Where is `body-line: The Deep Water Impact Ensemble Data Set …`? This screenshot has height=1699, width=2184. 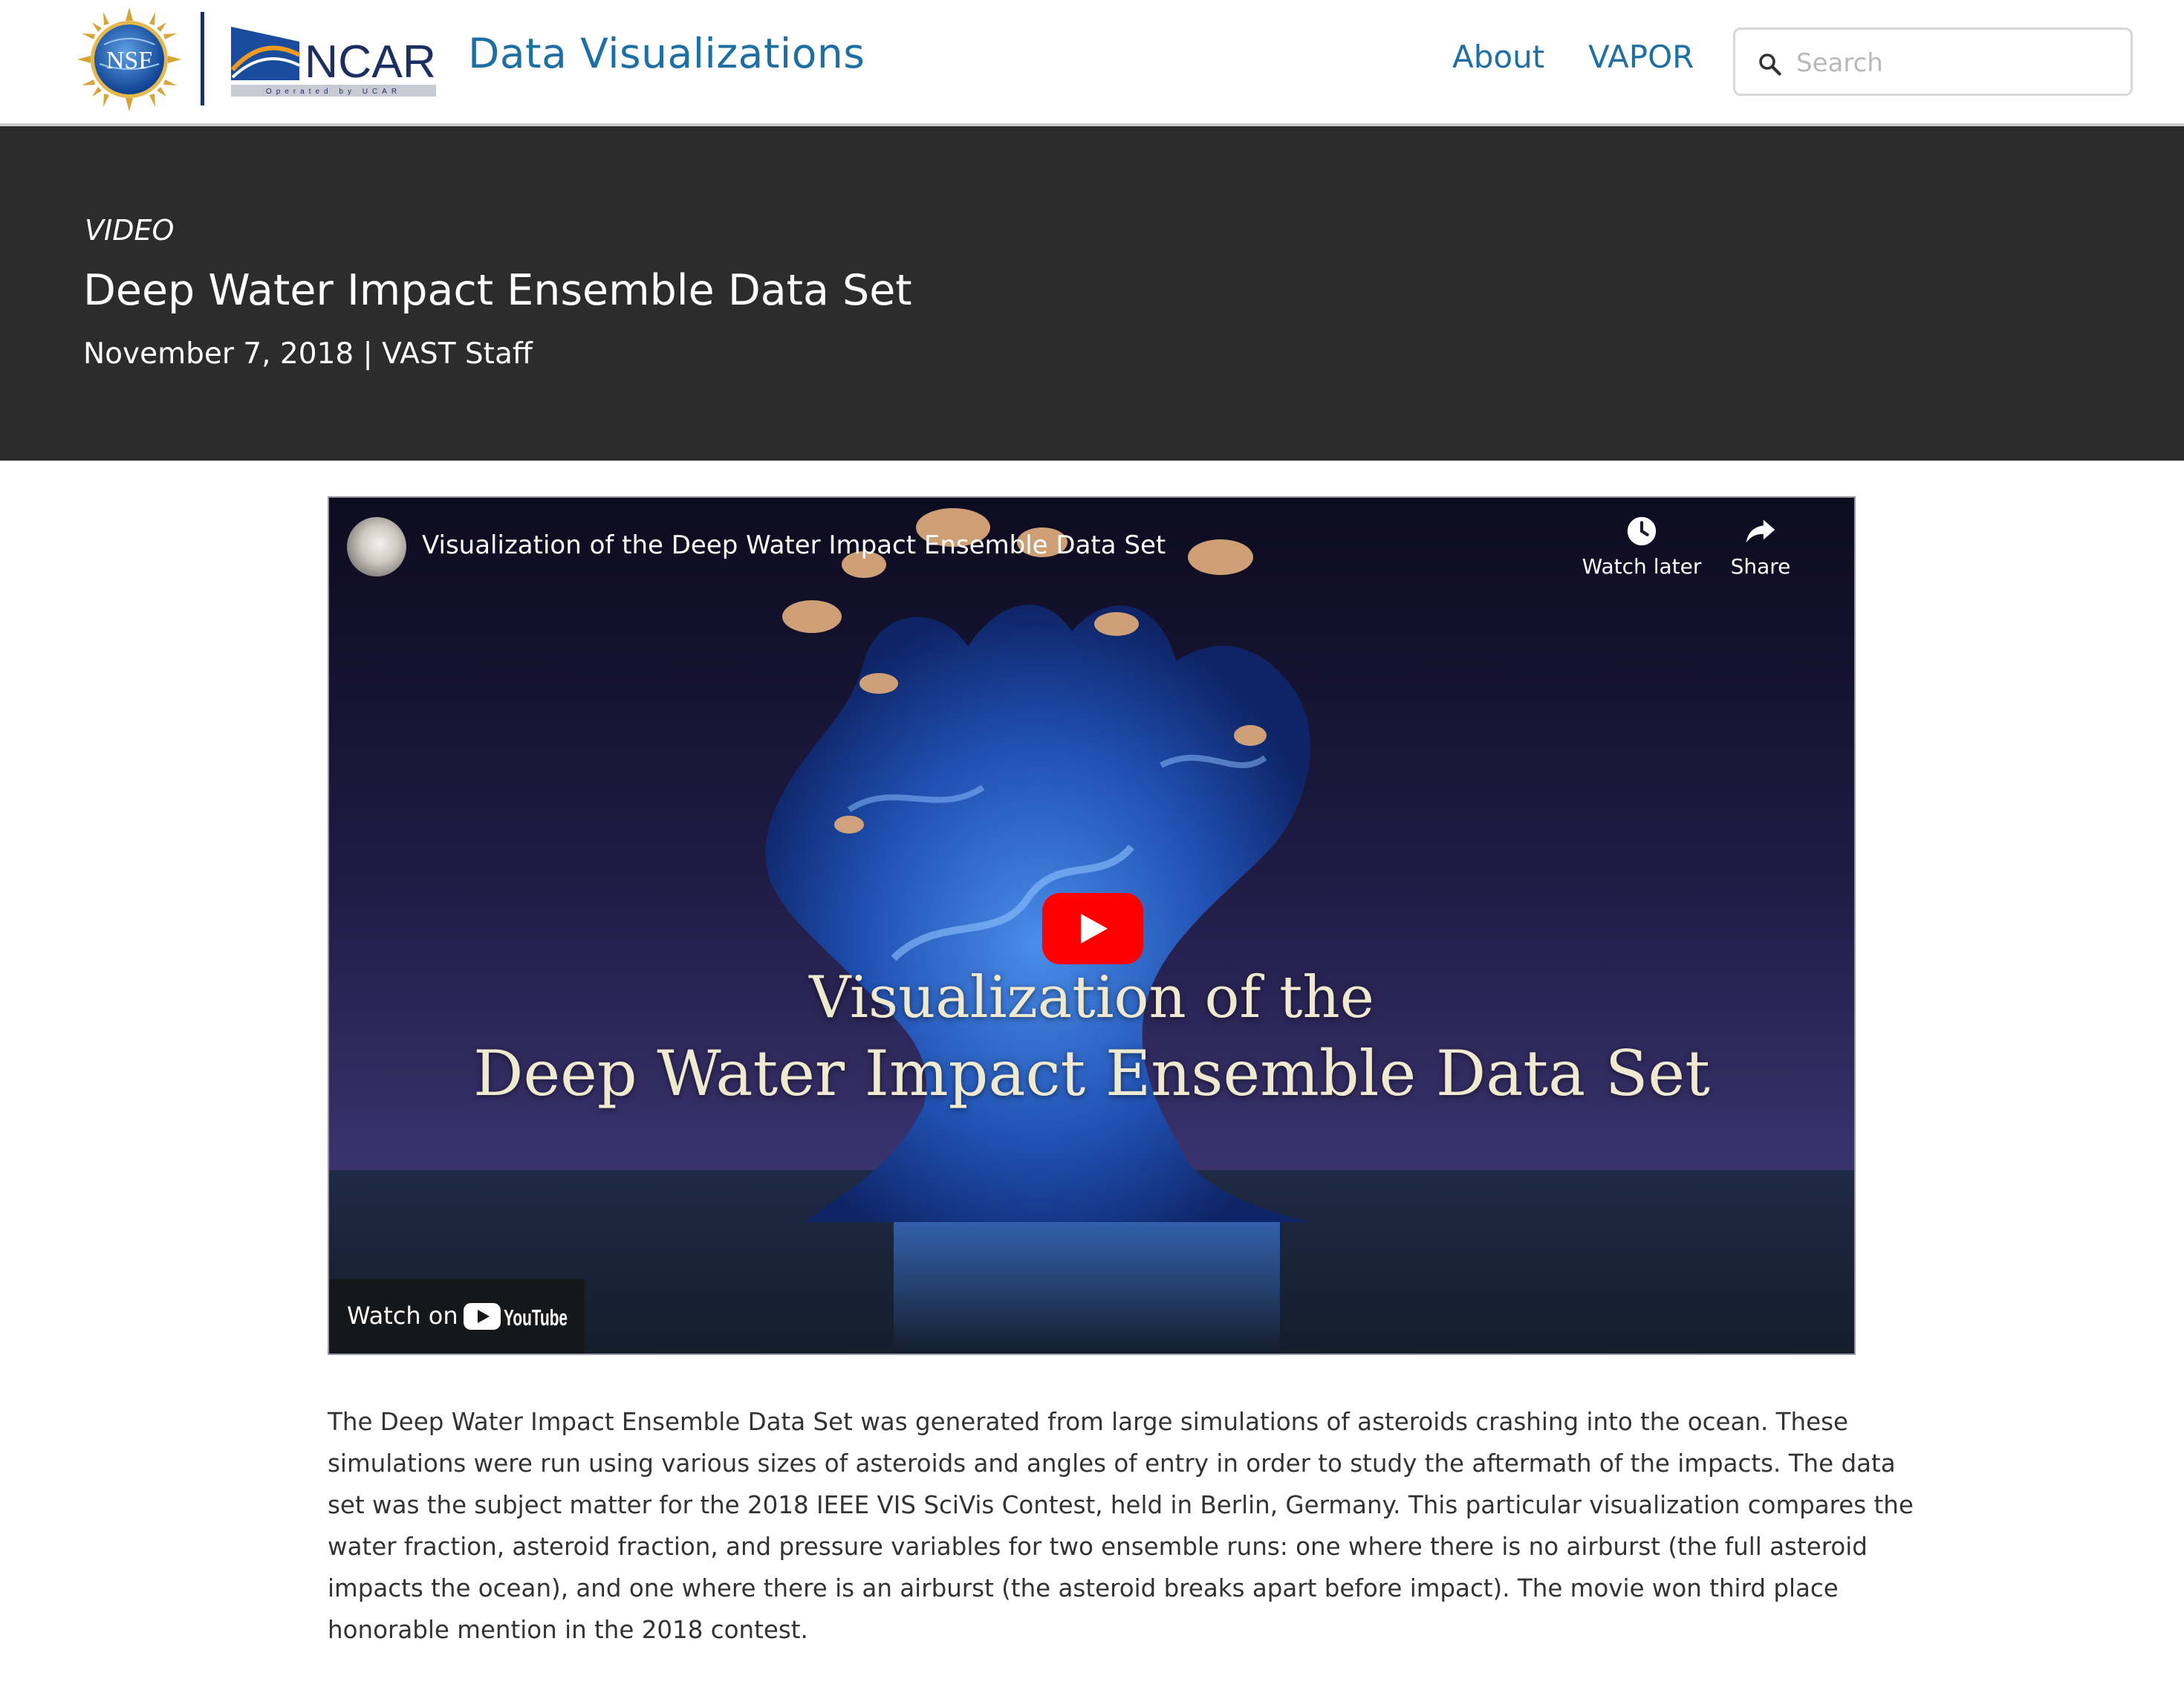 body-line: The Deep Water Impact Ensemble Data Set … is located at coordinates (1089, 1422).